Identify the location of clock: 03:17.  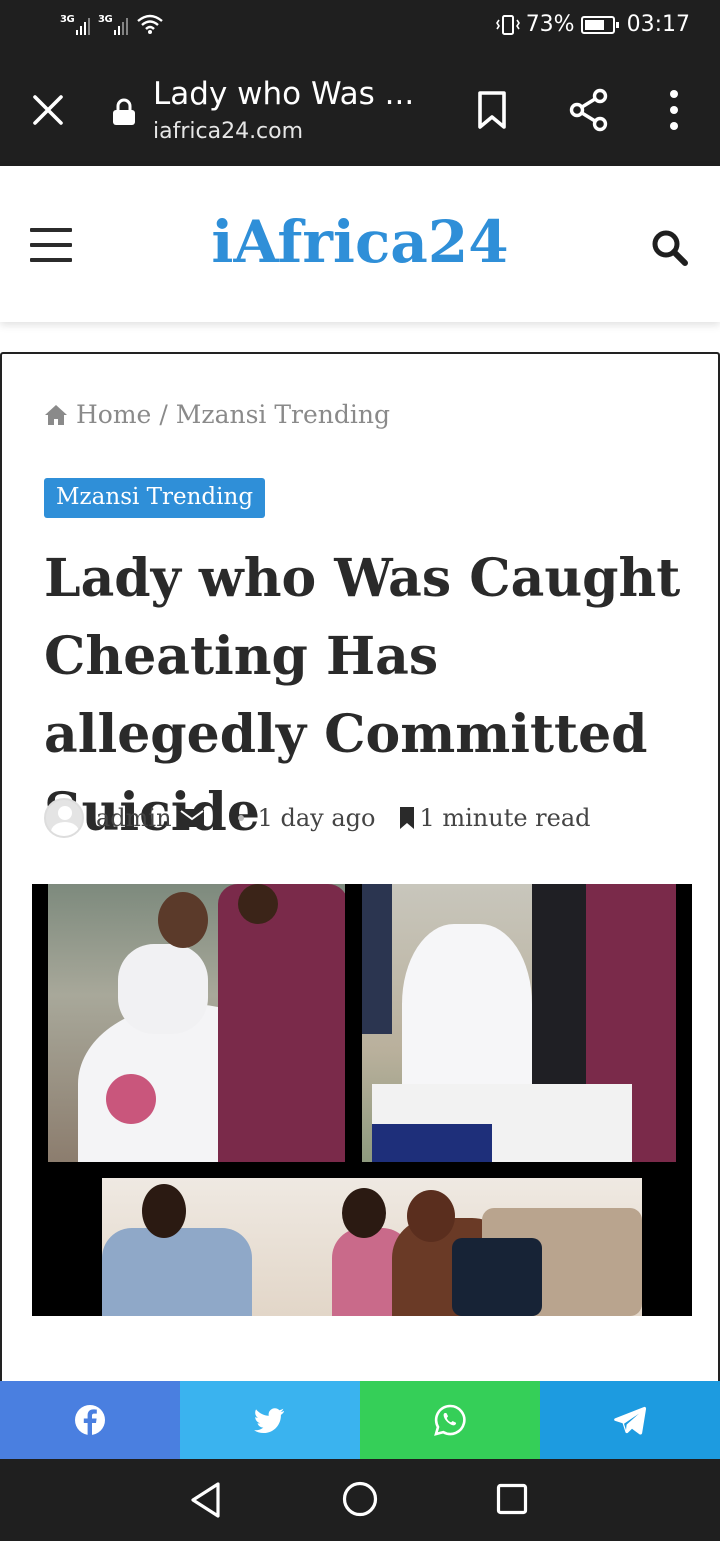
(658, 24).